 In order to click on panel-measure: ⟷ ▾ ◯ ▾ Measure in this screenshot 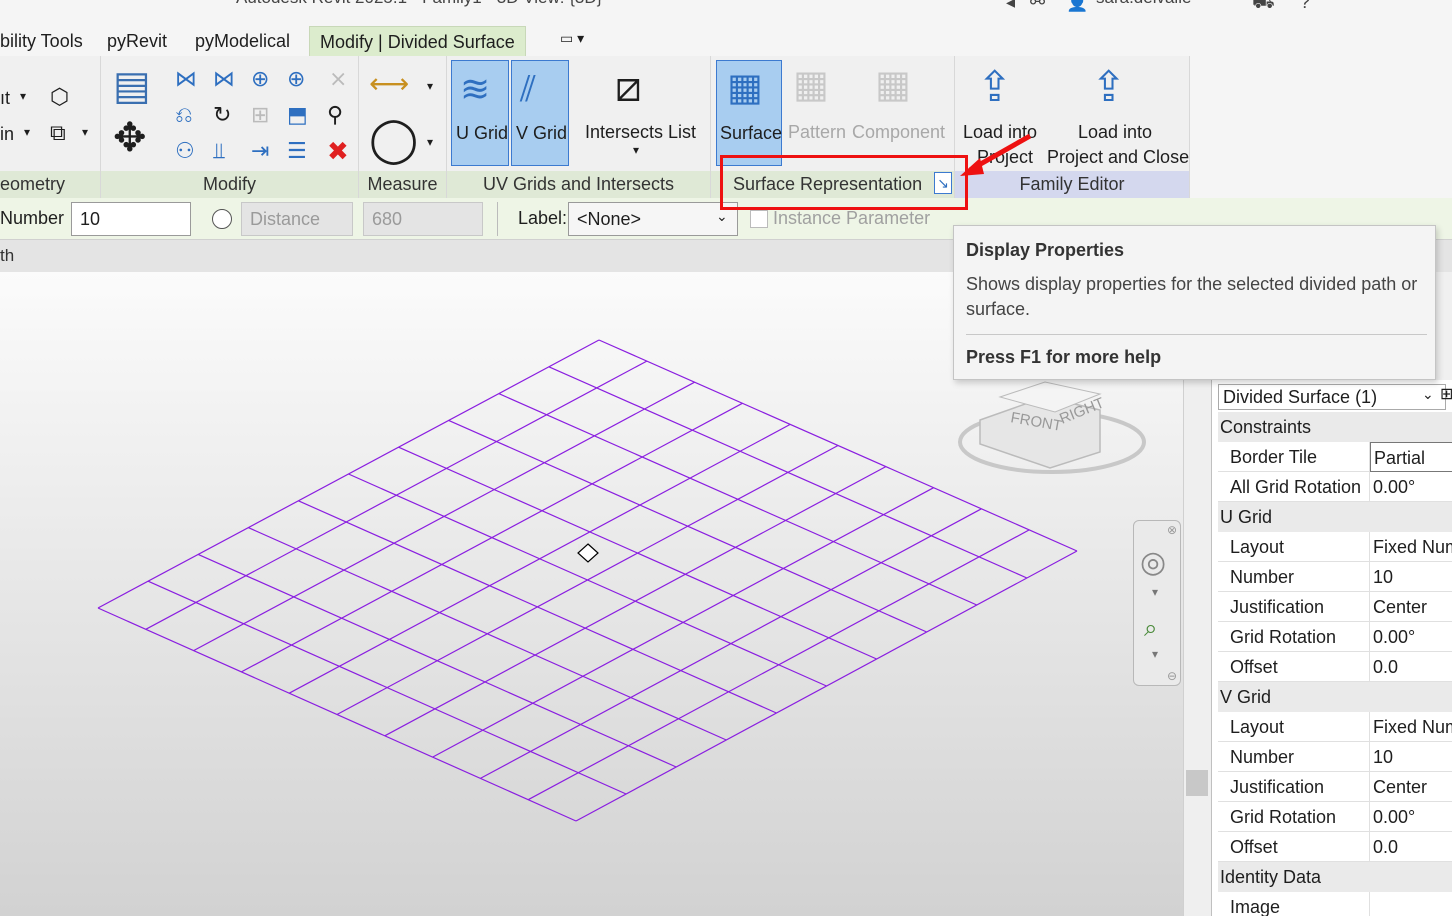, I will do `click(403, 127)`.